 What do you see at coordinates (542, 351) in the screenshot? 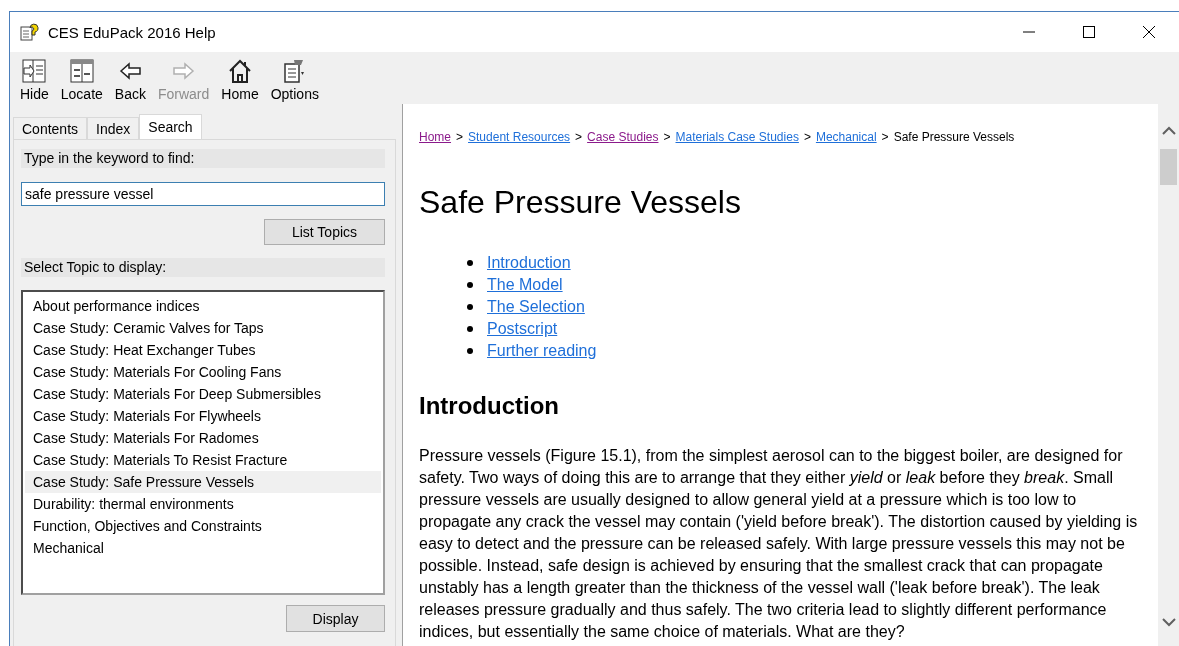
I see `contents-link: Further reading` at bounding box center [542, 351].